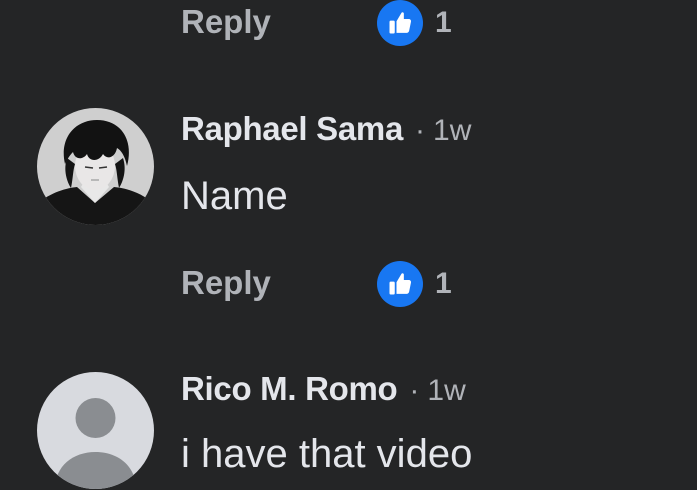 The width and height of the screenshot is (697, 490). What do you see at coordinates (95, 430) in the screenshot?
I see `default-avatar-icon` at bounding box center [95, 430].